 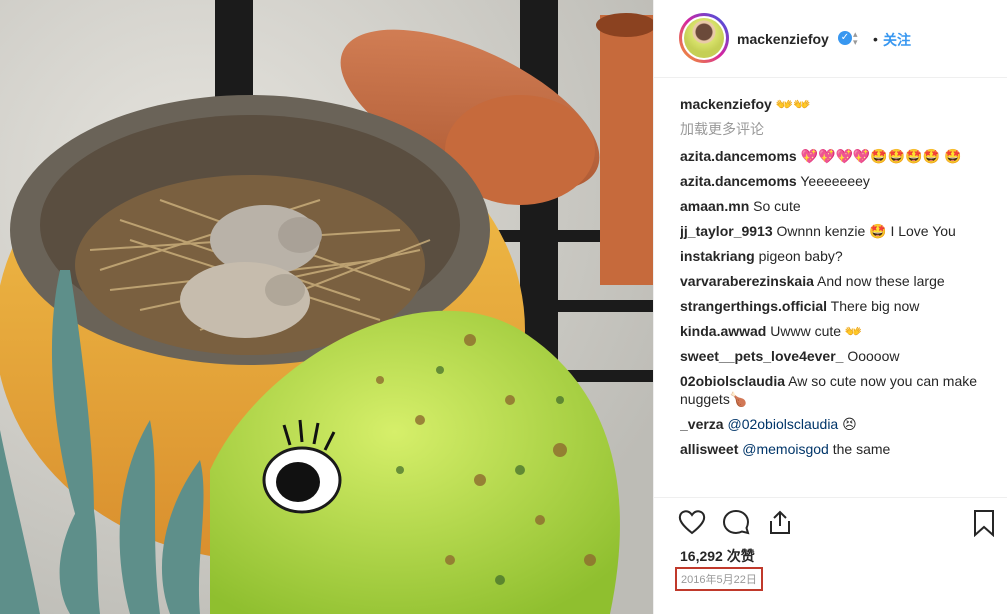 I want to click on comment-text: the same, so click(x=861, y=449).